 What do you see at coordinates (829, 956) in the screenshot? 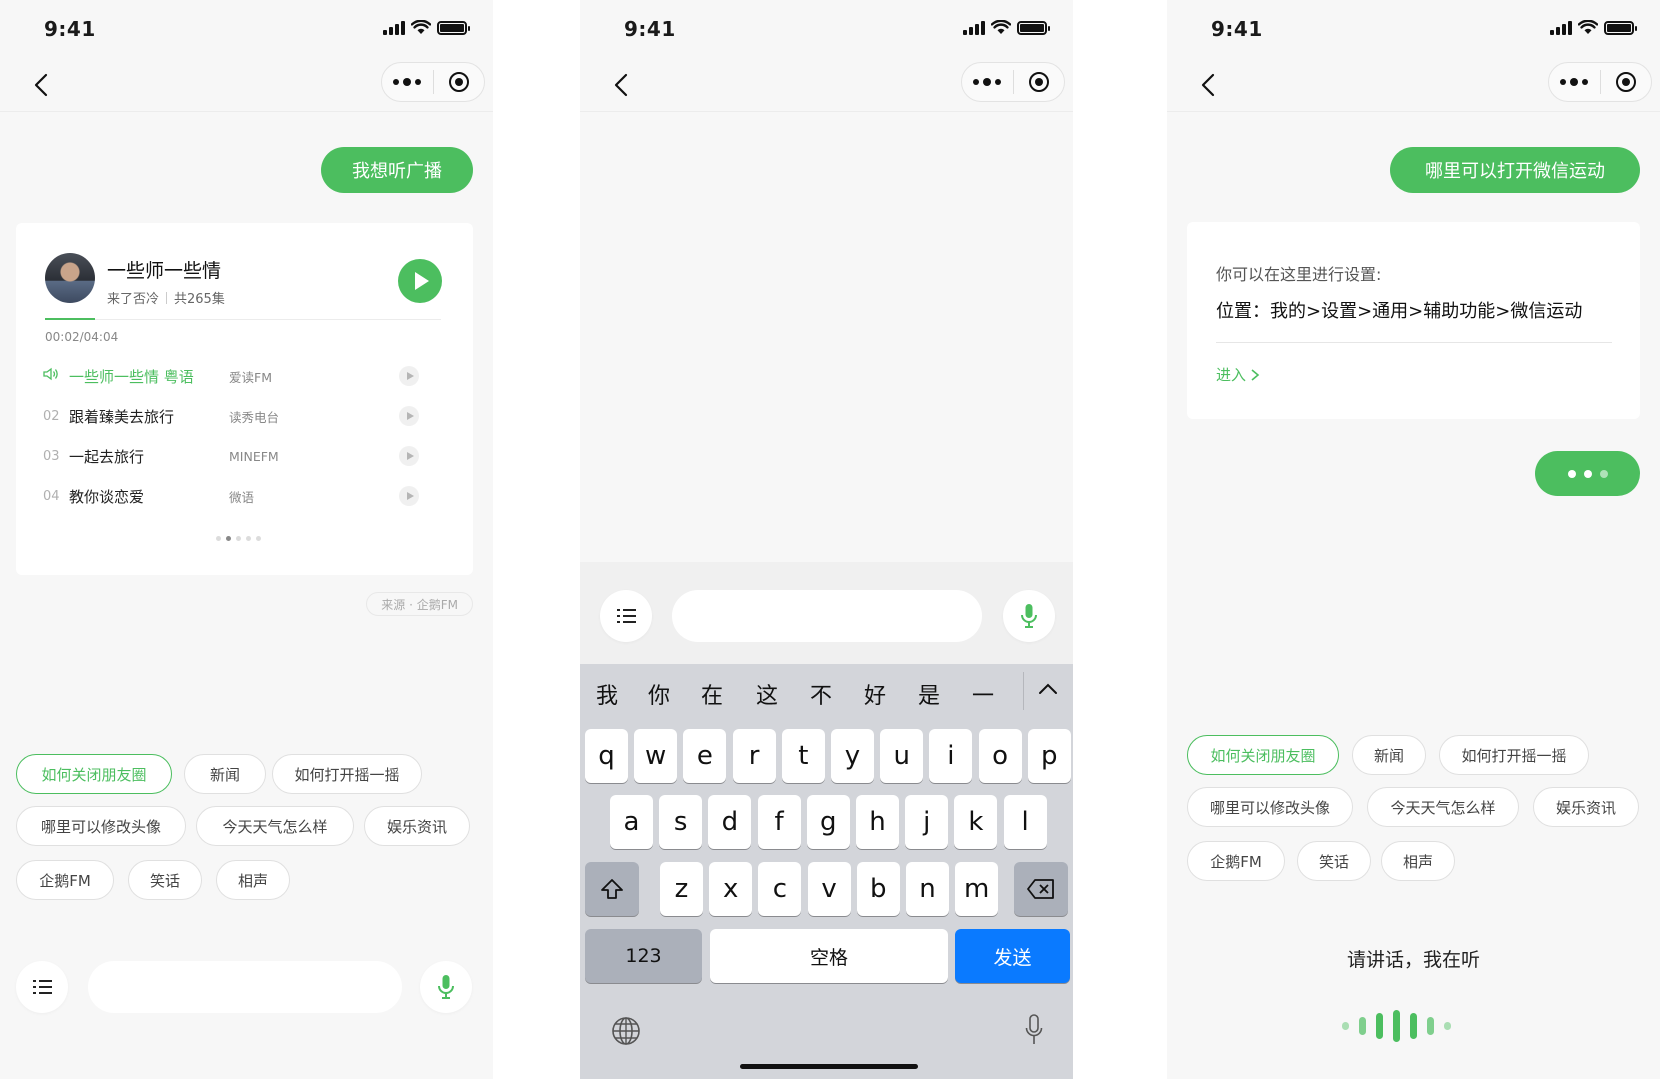
I see `space-key: 空格` at bounding box center [829, 956].